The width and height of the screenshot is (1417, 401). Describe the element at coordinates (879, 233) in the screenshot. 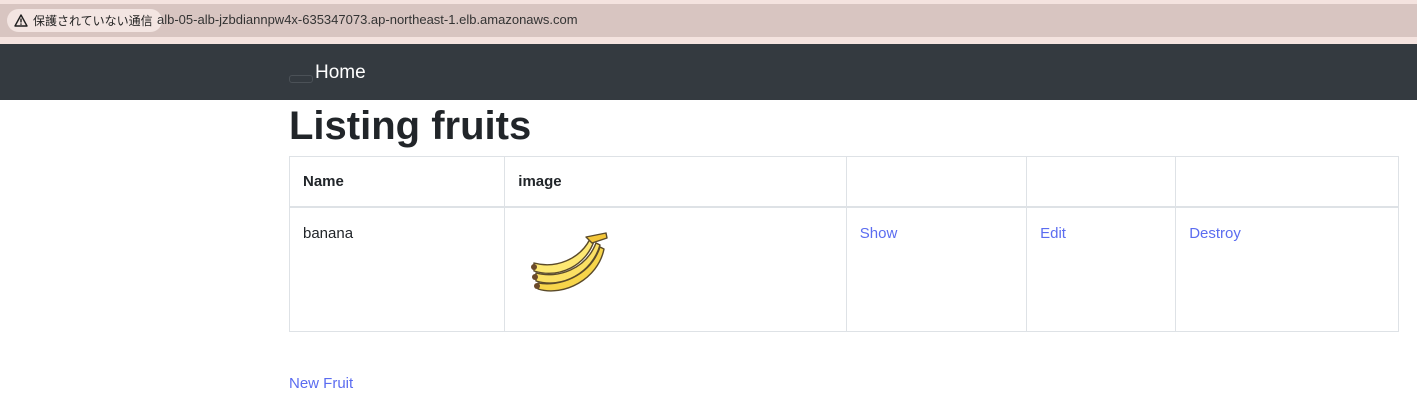

I see `show-link: Show` at that location.